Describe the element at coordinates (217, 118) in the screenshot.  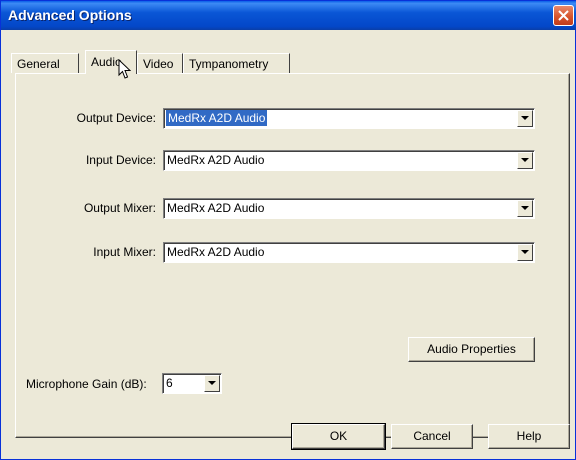
I see `output-device-value: MedRx A2D Audio` at that location.